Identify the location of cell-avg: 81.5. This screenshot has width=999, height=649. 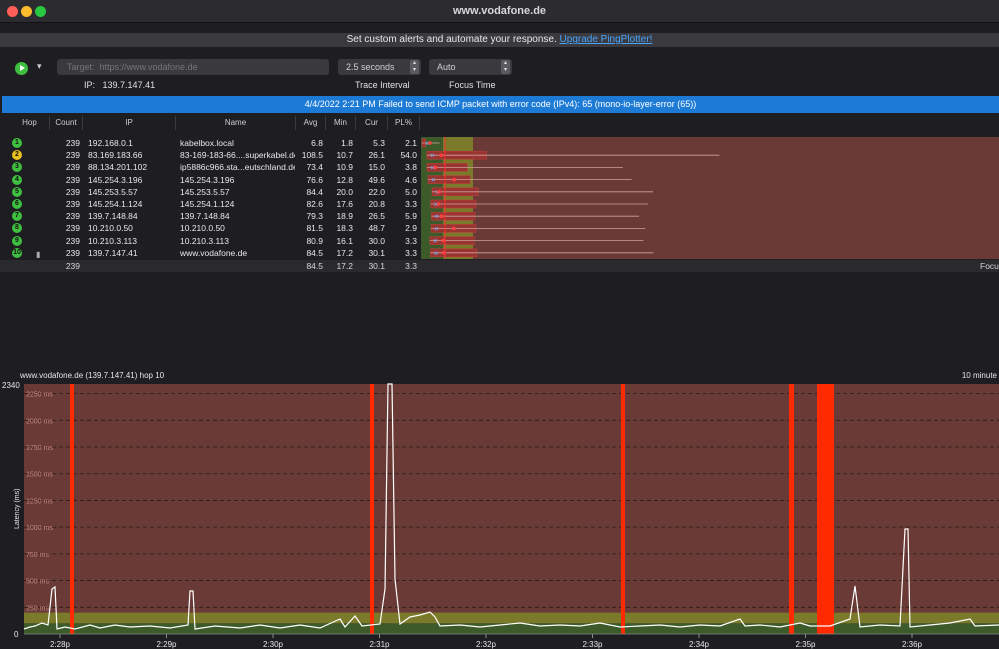
(314, 228).